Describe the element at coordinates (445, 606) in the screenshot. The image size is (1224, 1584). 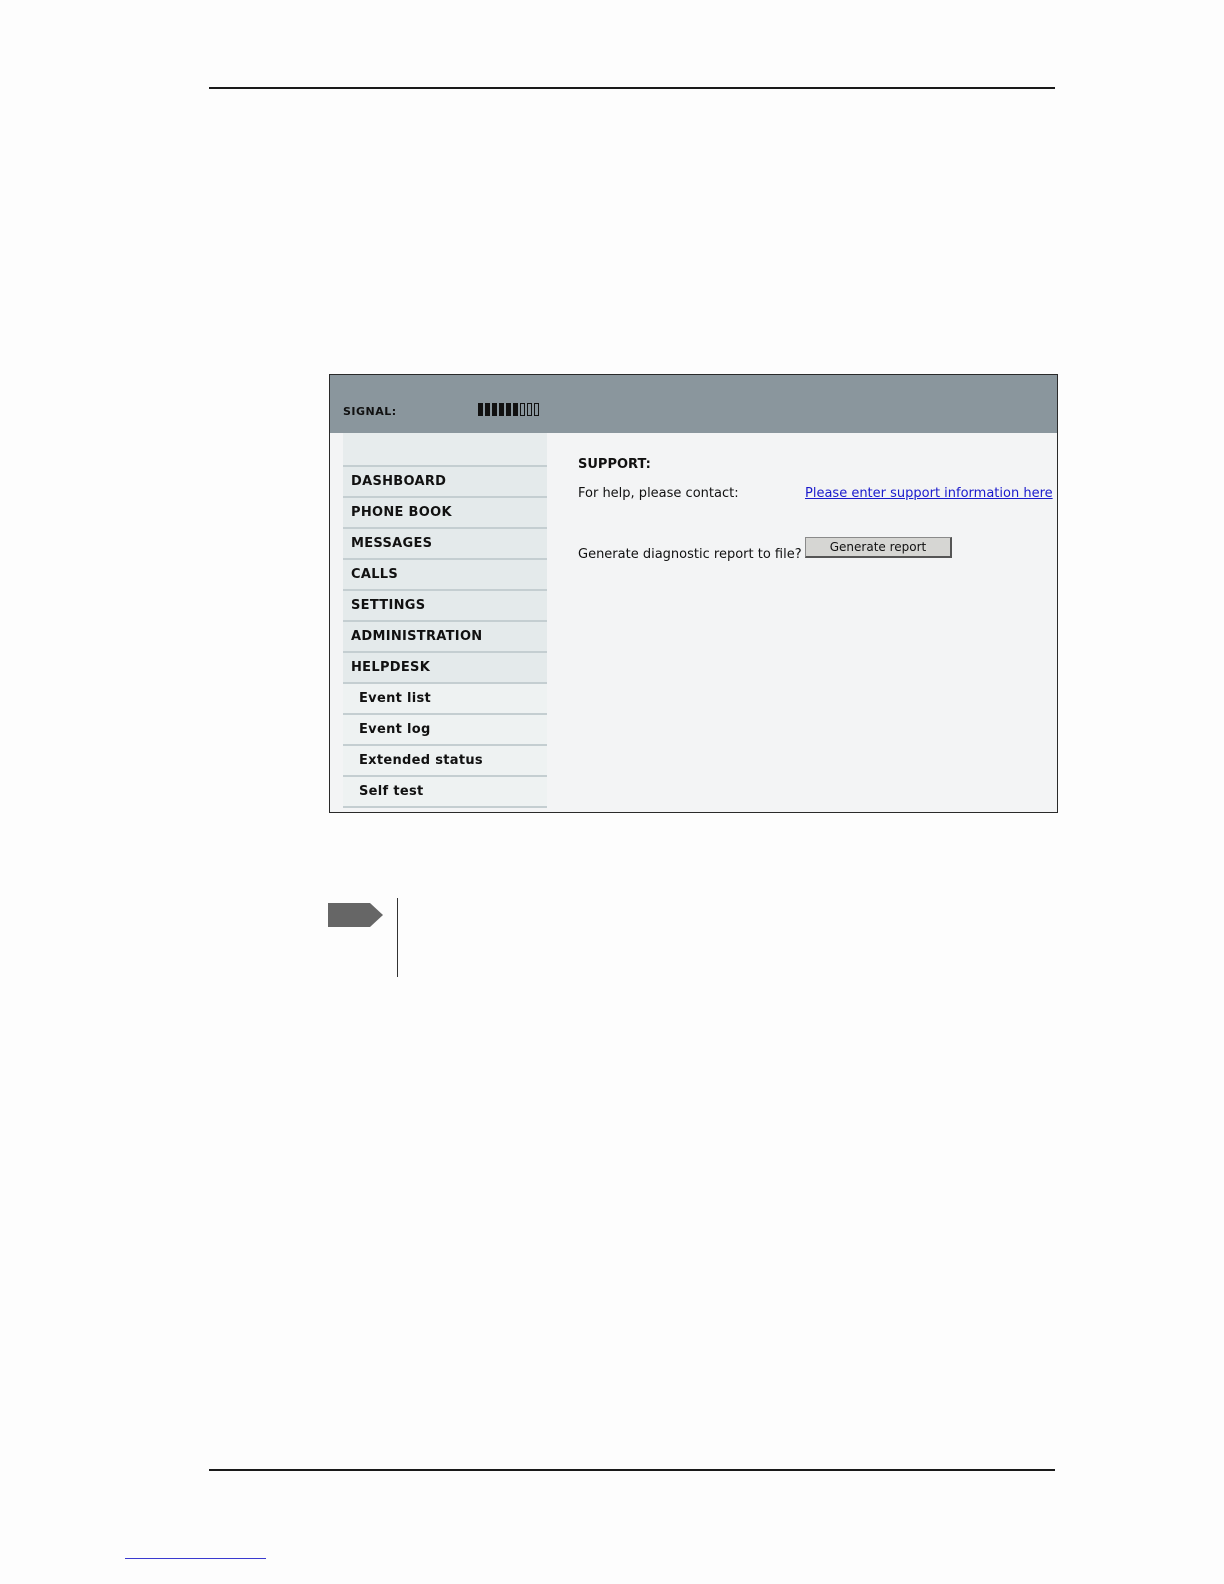
I see `sidebar-item-settings: SETTINGS` at that location.